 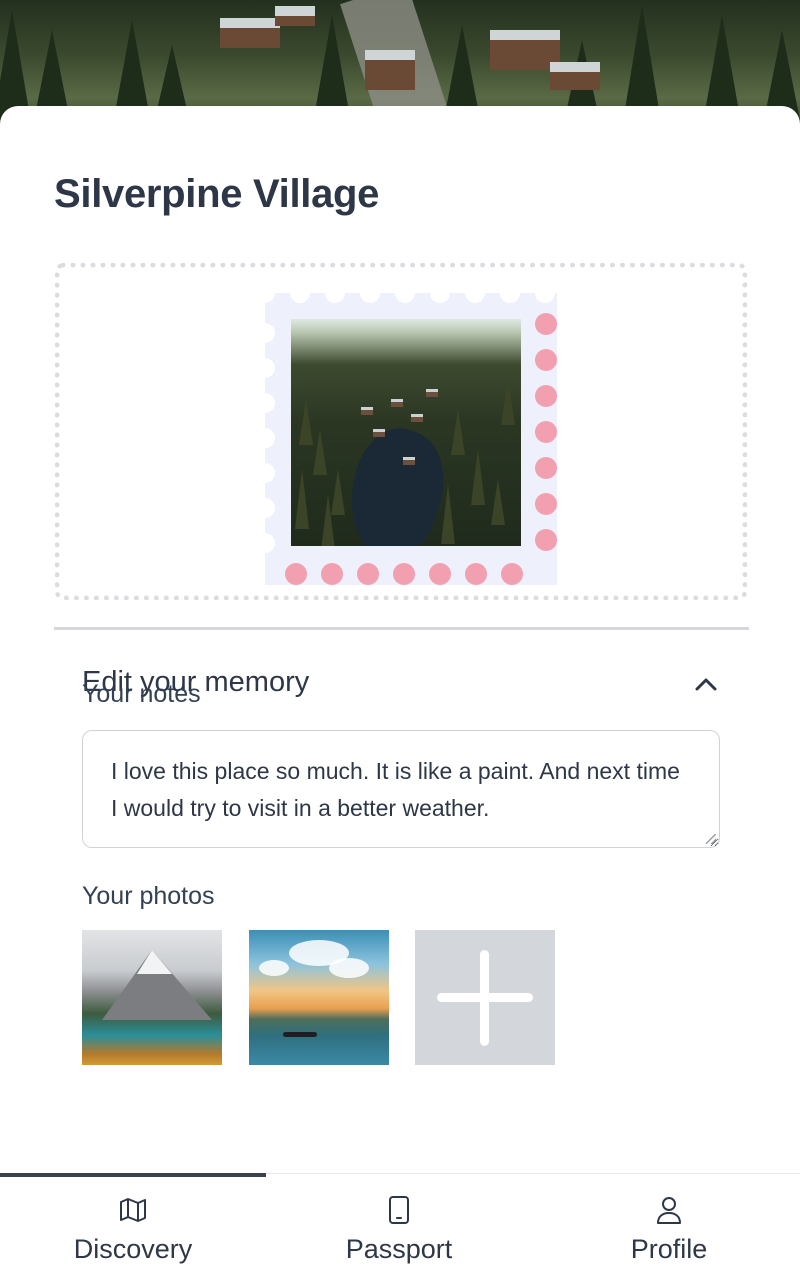 What do you see at coordinates (706, 684) in the screenshot?
I see `chevron-up-icon` at bounding box center [706, 684].